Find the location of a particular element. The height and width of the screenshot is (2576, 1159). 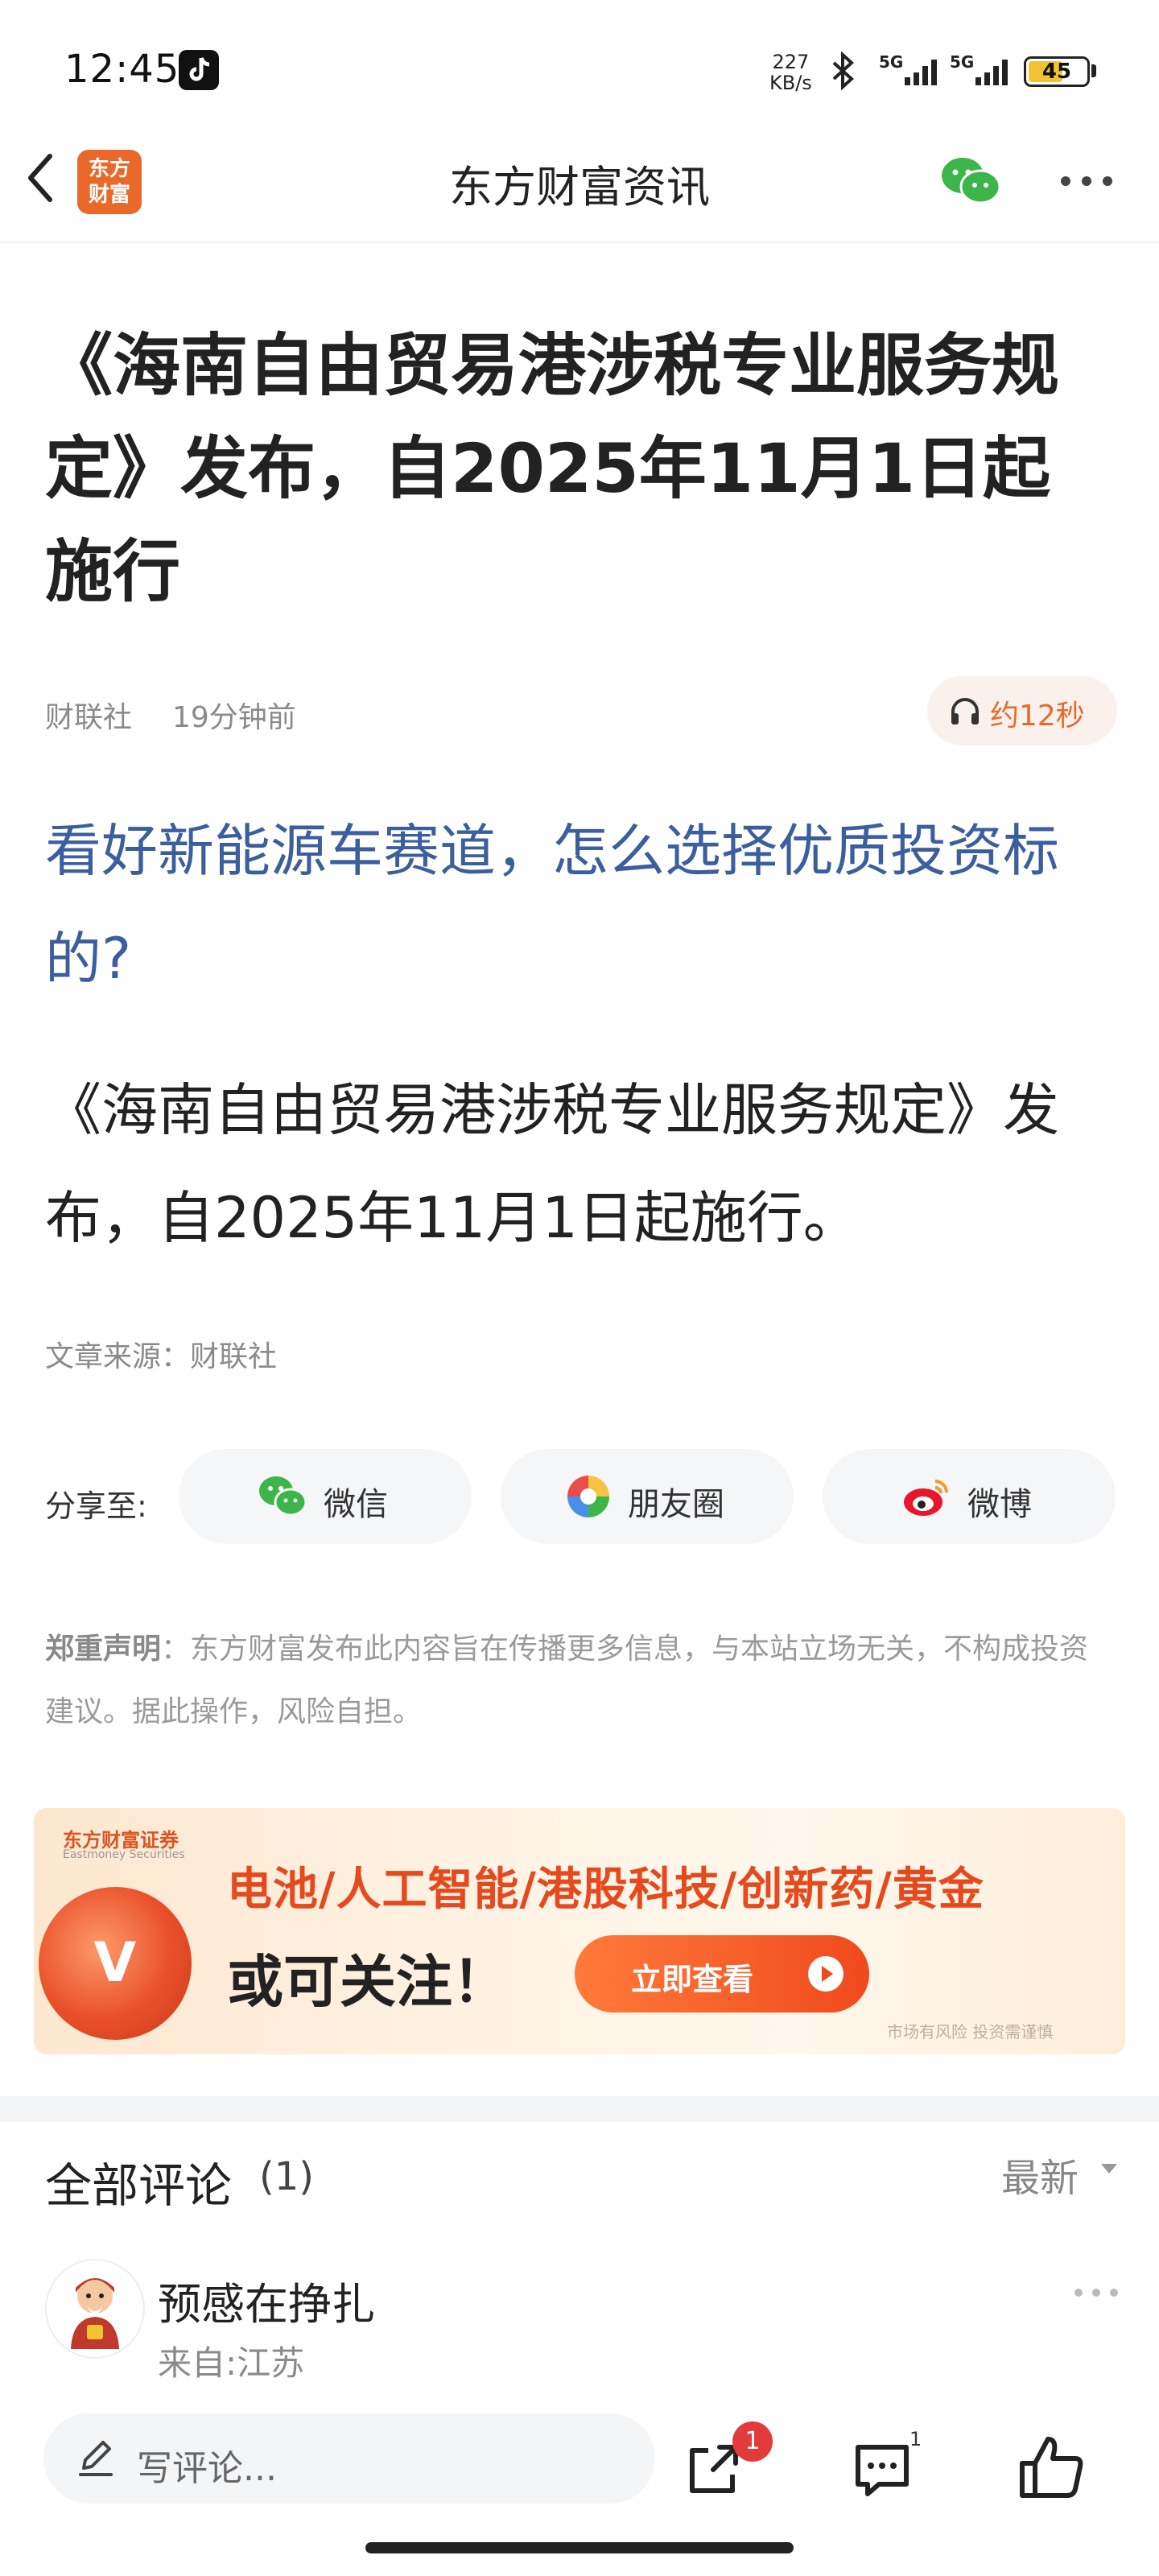

ad-risk-note: 市场有风险 投资需谨慎 is located at coordinates (970, 2031).